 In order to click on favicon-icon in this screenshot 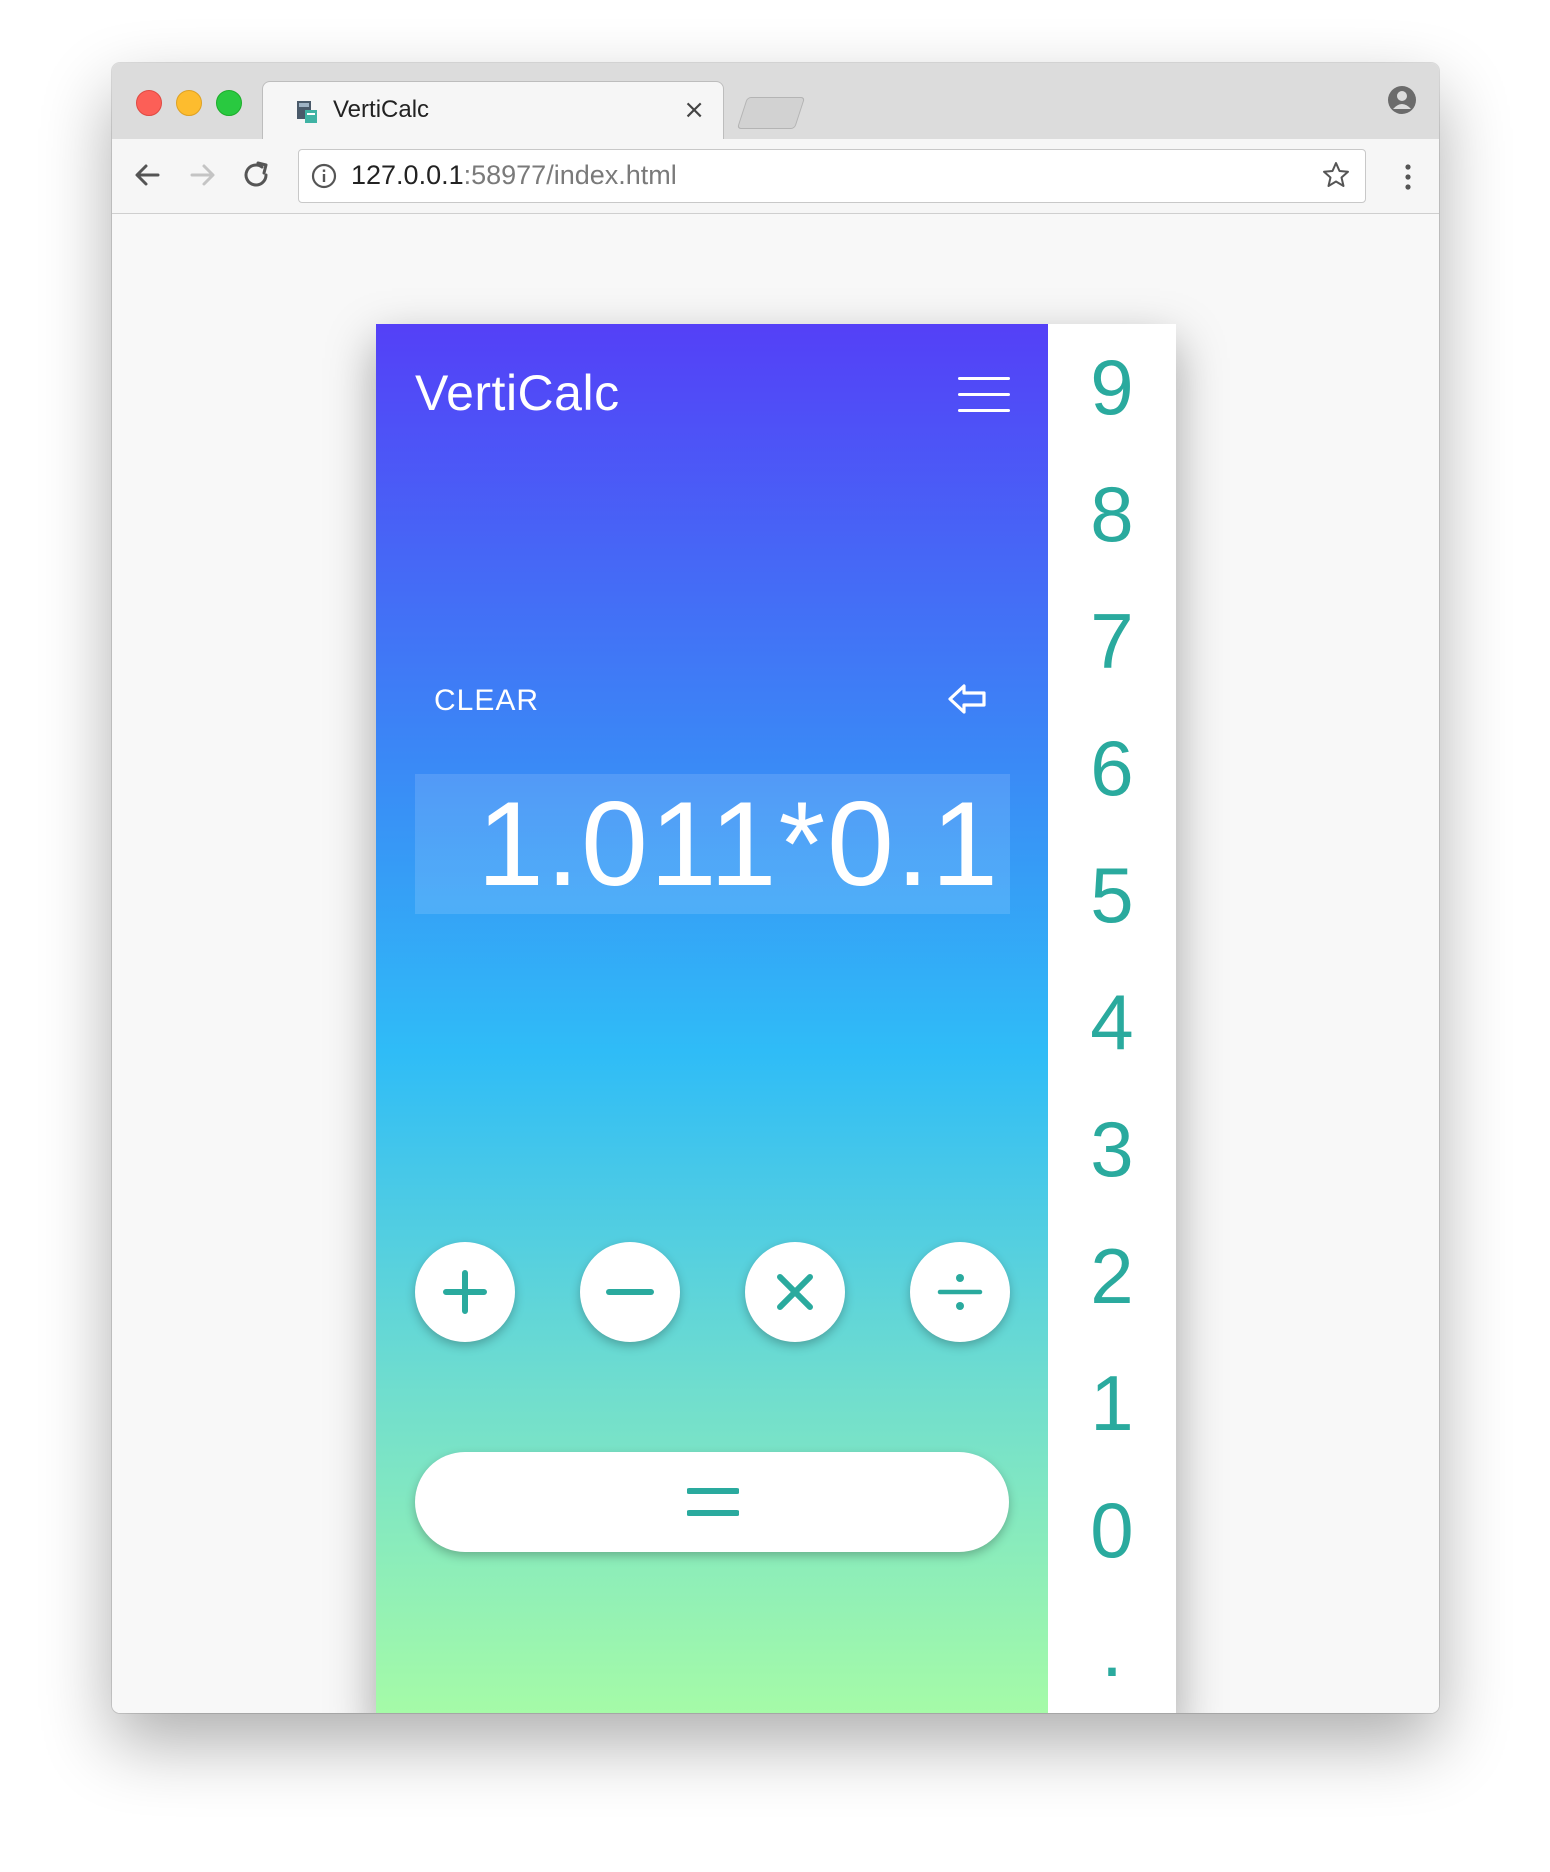, I will do `click(307, 112)`.